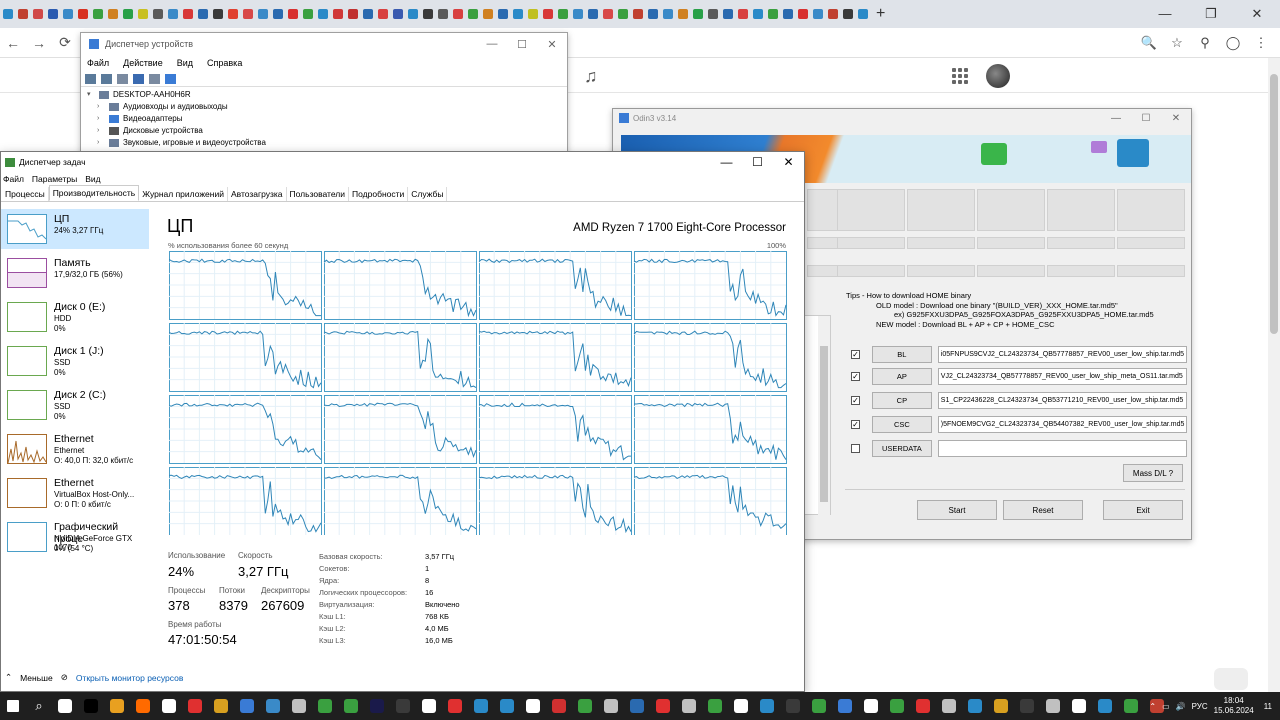 The height and width of the screenshot is (720, 1280). Describe the element at coordinates (224, 63) in the screenshot. I see `devmgr-menu-help: Справка` at that location.